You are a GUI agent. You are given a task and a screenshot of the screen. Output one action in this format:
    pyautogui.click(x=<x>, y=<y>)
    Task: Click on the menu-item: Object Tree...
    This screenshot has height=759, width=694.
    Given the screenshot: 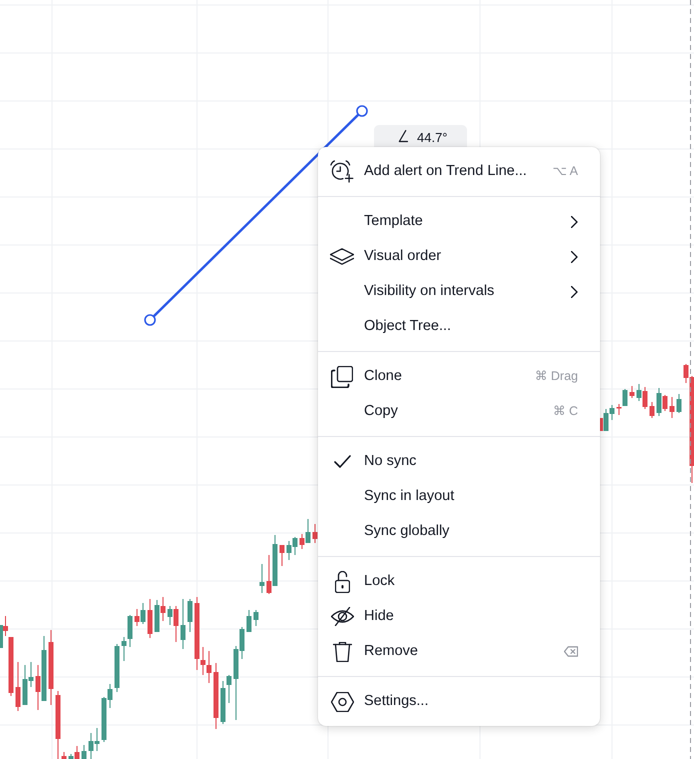 What is the action you would take?
    pyautogui.click(x=459, y=326)
    